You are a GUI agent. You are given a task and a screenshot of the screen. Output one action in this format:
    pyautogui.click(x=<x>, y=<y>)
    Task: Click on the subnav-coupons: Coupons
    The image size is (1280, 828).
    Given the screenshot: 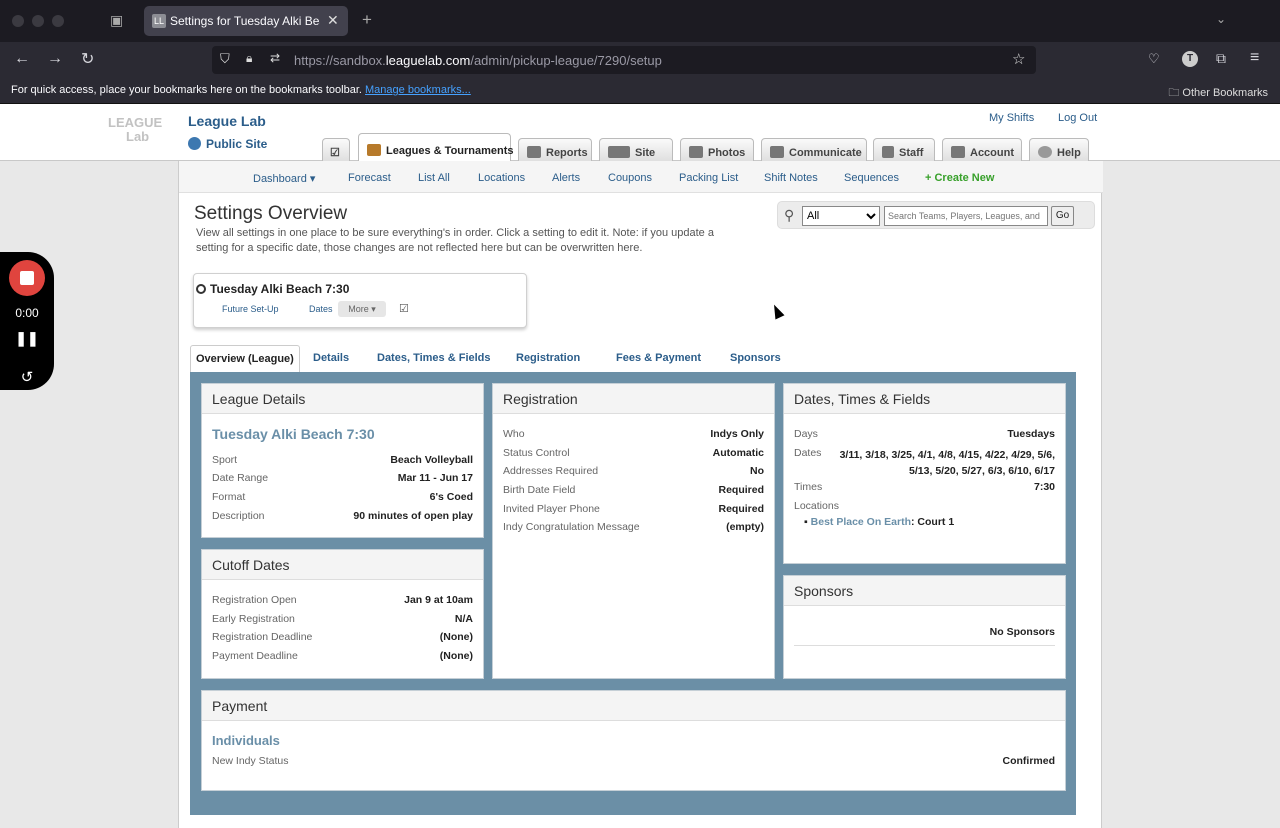 What is the action you would take?
    pyautogui.click(x=630, y=178)
    